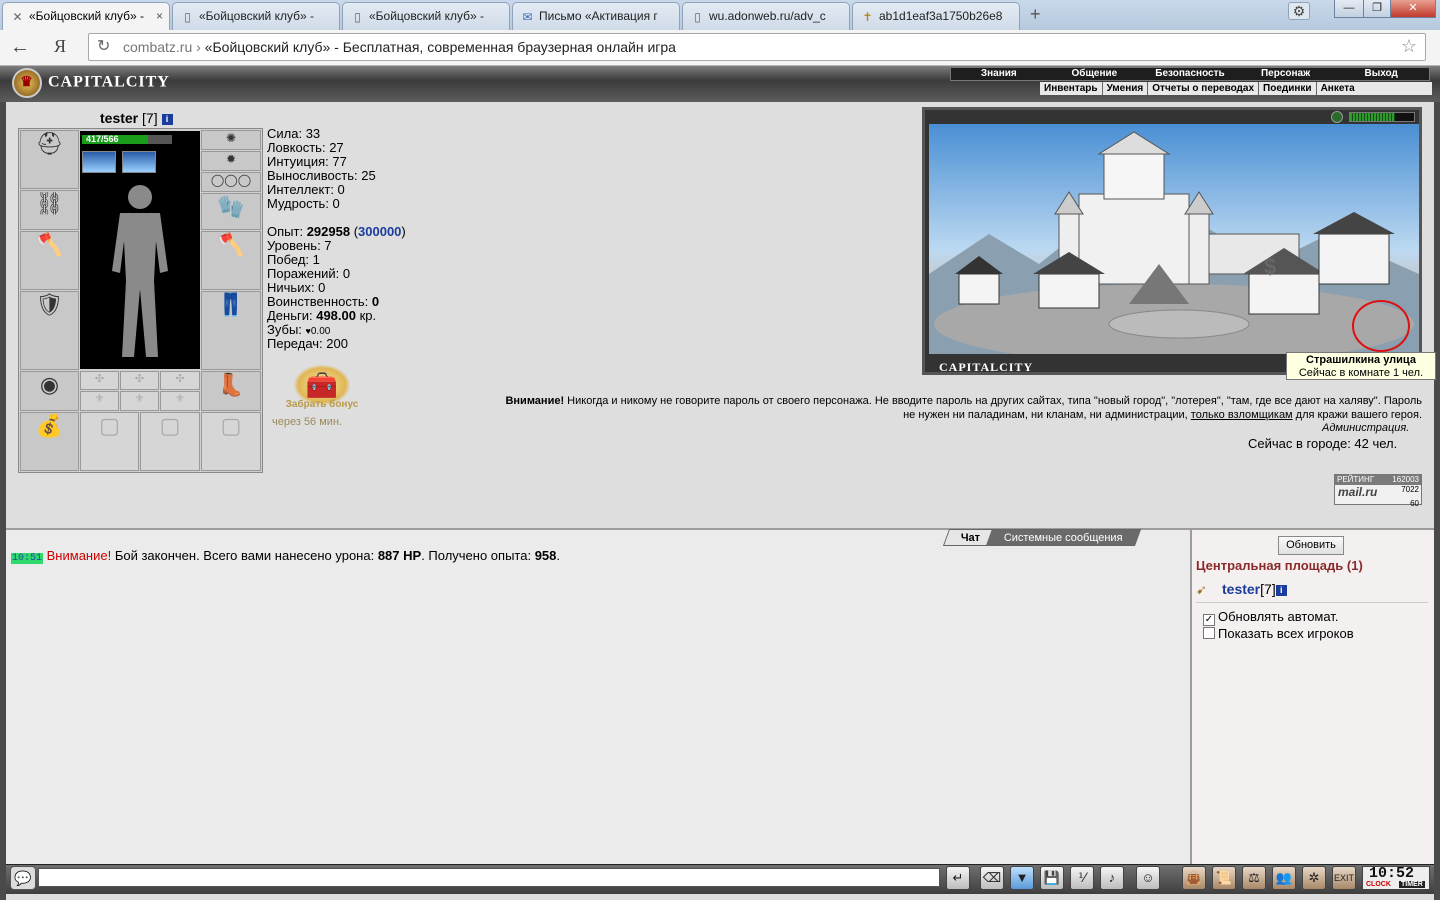 Image resolution: width=1440 pixels, height=900 pixels. I want to click on gloves-slot: 🧤, so click(231, 211).